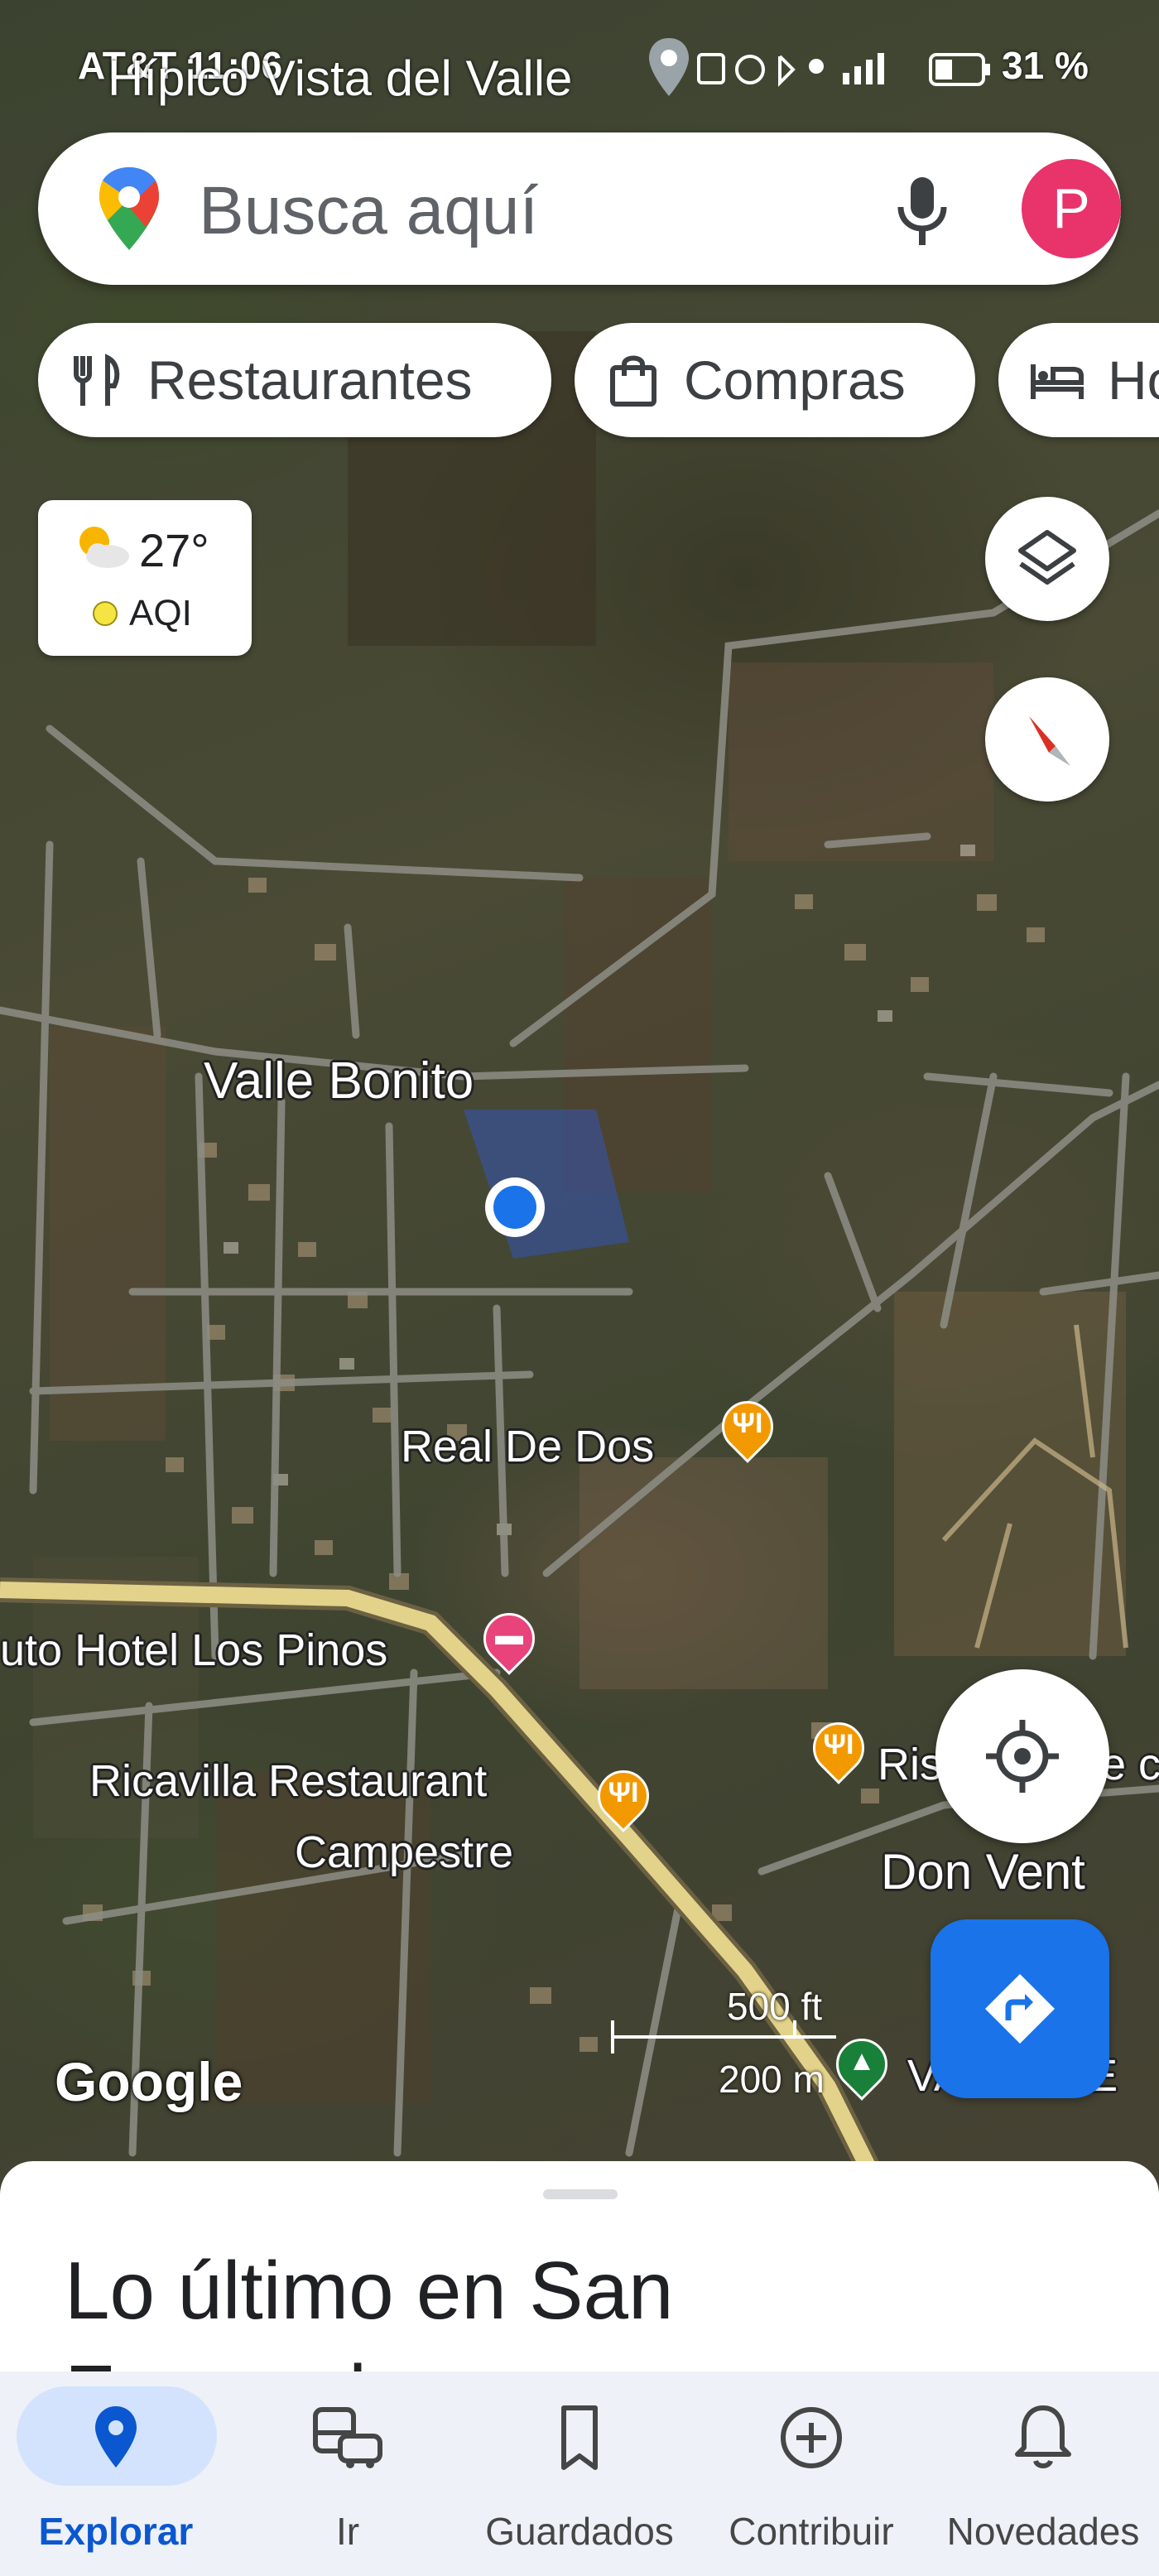 The height and width of the screenshot is (2576, 1159). Describe the element at coordinates (193, 1650) in the screenshot. I see `map-label-hotel-los-pinos: uto Hotel Los Pinos` at that location.